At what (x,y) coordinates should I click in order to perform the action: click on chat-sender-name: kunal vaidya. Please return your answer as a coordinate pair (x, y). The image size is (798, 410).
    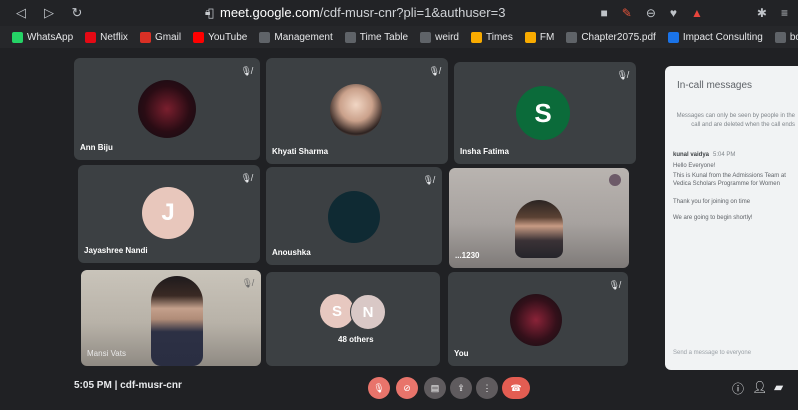
    Looking at the image, I should click on (691, 155).